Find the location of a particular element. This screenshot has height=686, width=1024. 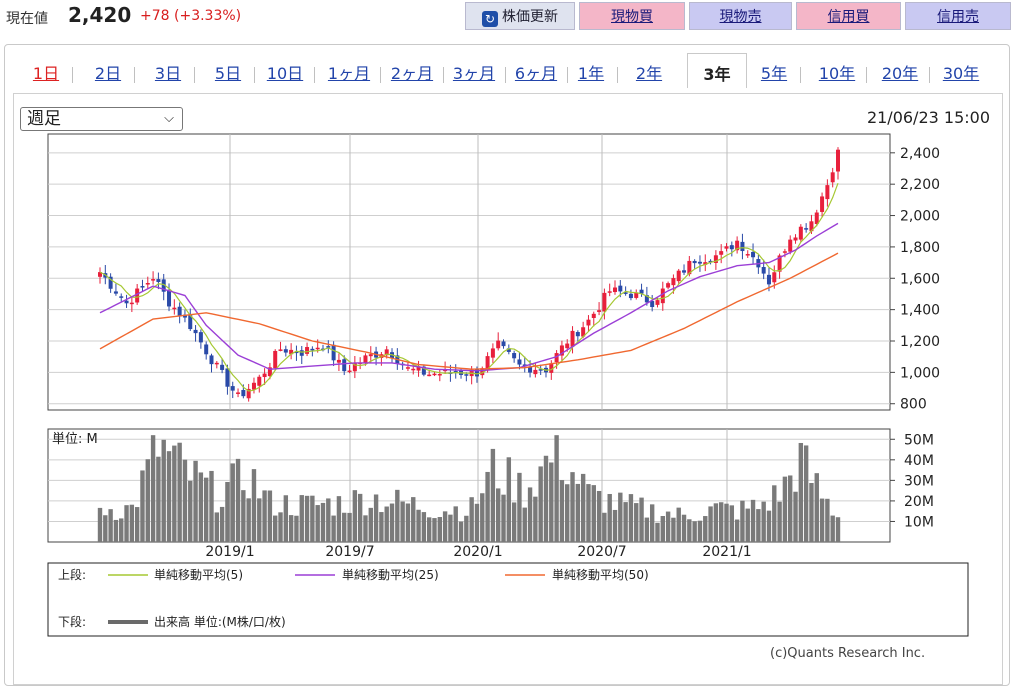

current-price-label: 現在値 is located at coordinates (27, 19).